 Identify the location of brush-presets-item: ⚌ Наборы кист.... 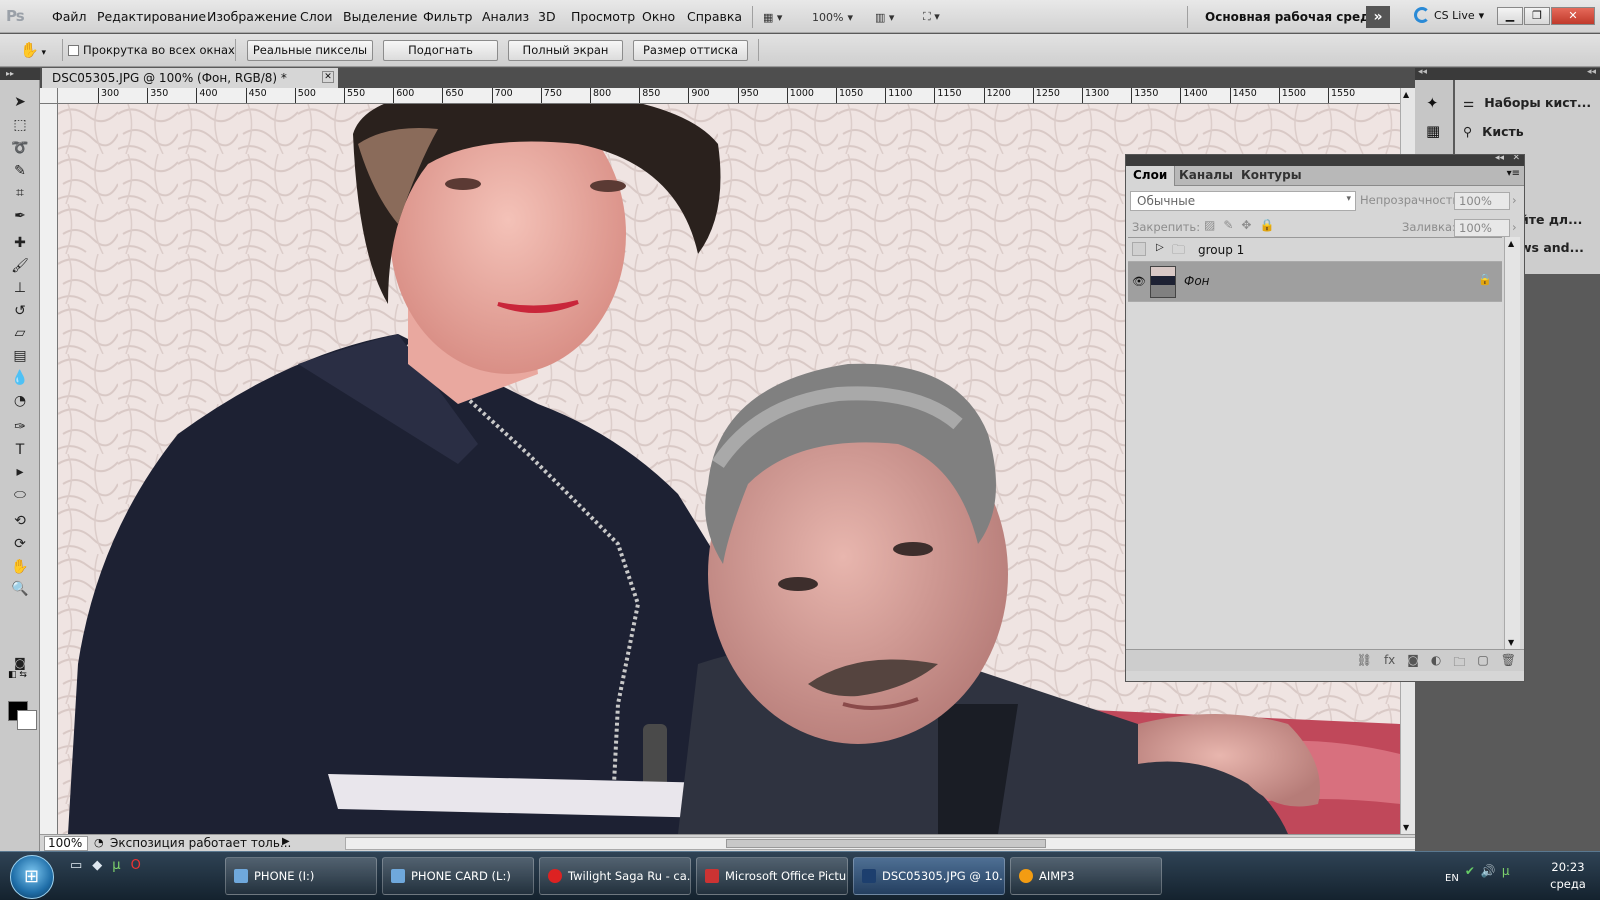
(1527, 102).